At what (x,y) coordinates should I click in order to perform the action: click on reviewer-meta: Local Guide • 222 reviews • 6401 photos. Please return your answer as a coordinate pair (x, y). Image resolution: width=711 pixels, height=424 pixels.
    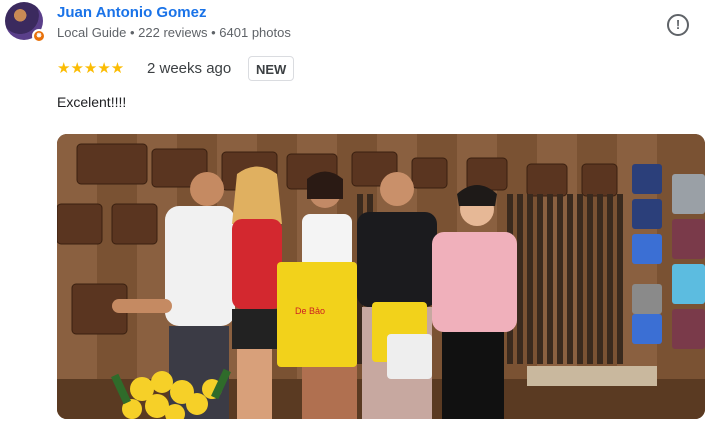
    Looking at the image, I should click on (174, 32).